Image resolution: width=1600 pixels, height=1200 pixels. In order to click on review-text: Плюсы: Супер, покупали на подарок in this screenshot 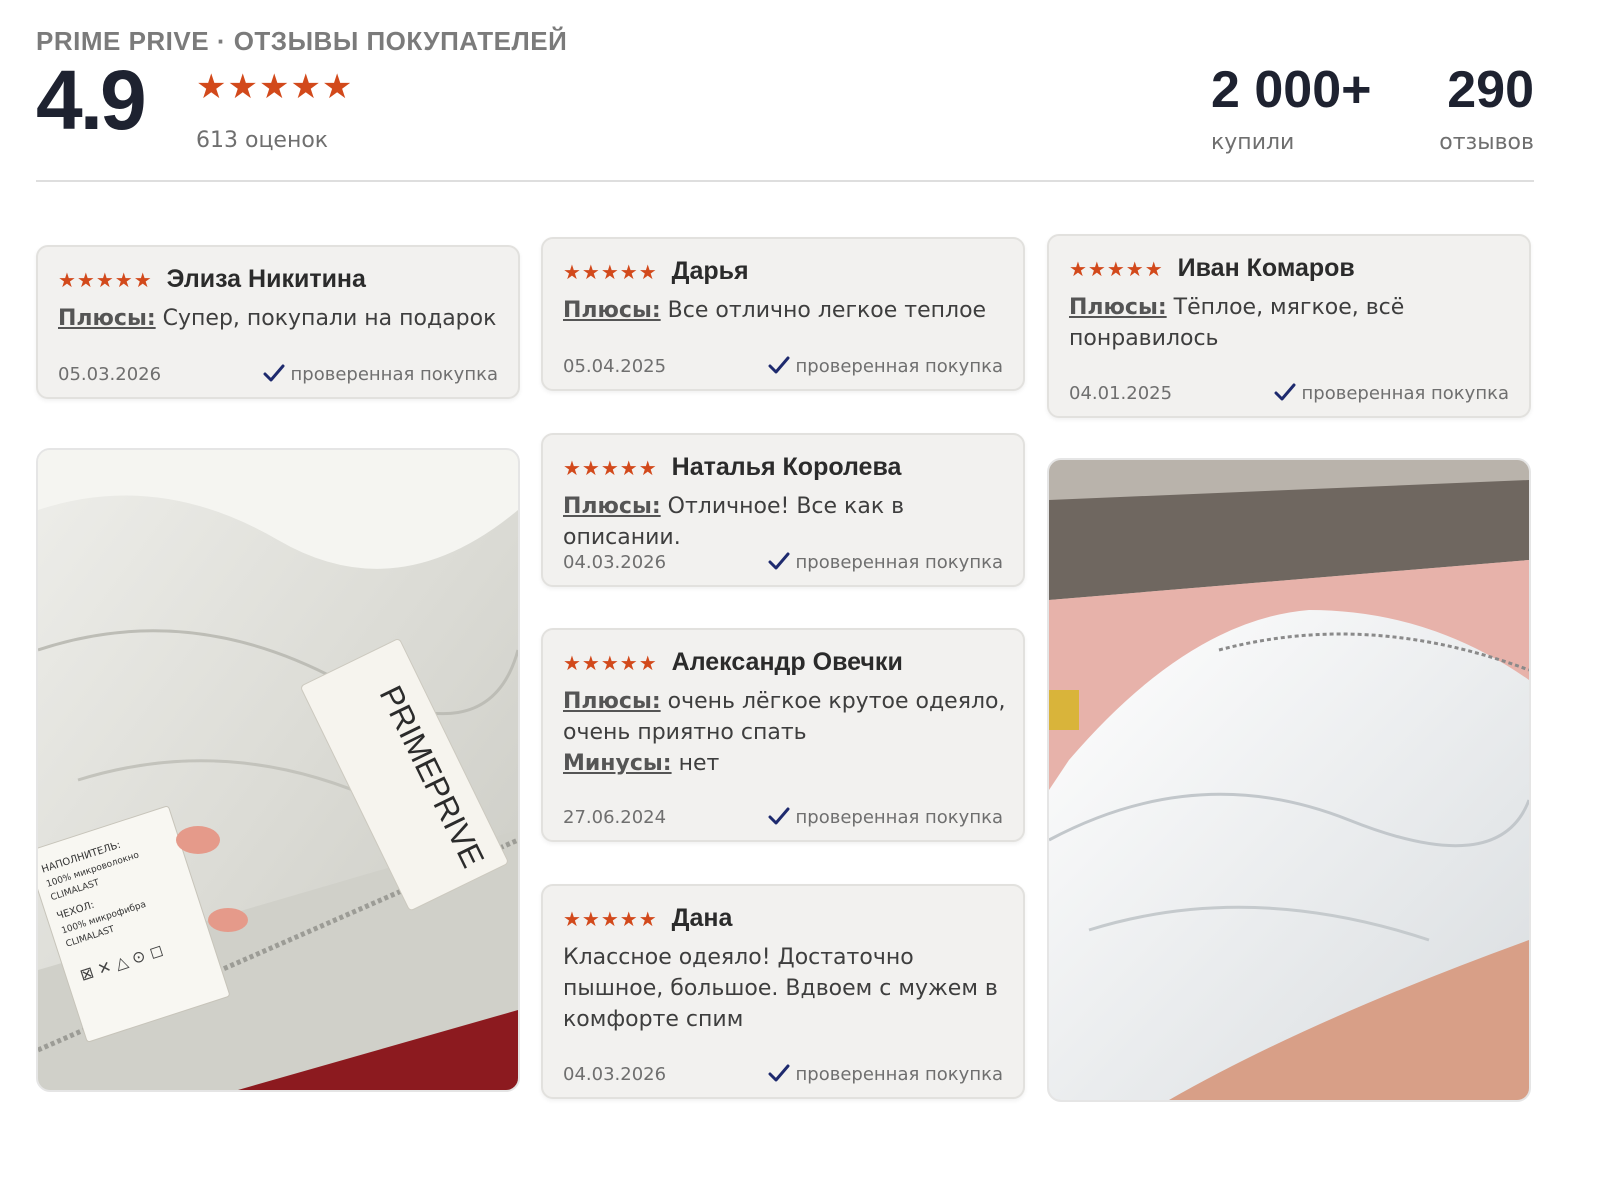, I will do `click(282, 318)`.